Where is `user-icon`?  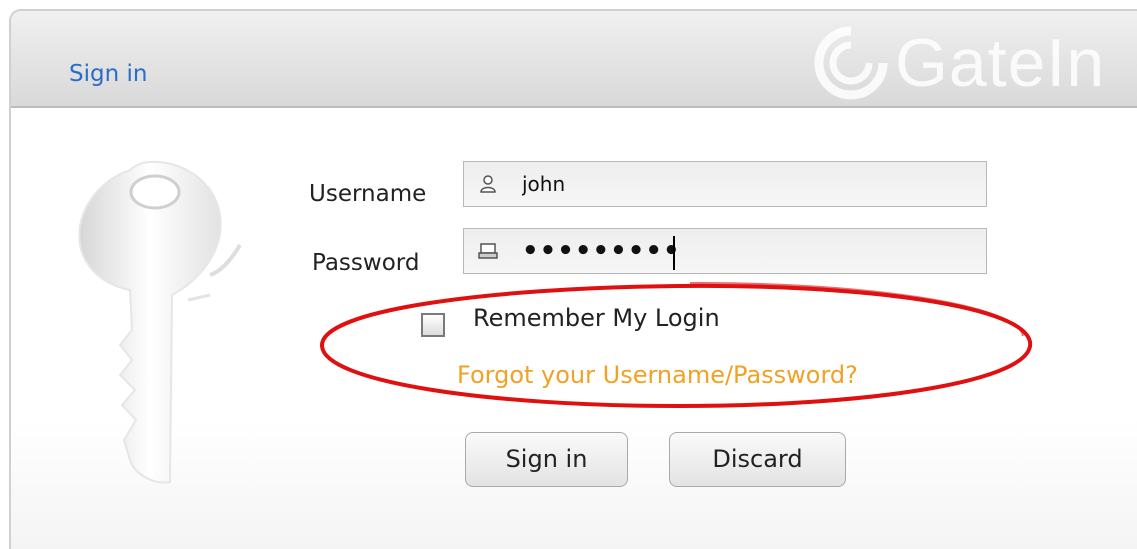 user-icon is located at coordinates (488, 184).